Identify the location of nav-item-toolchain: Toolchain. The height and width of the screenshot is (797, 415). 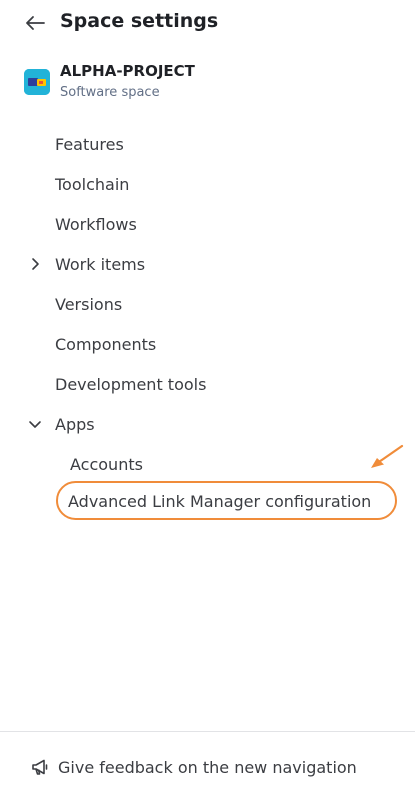
(92, 184).